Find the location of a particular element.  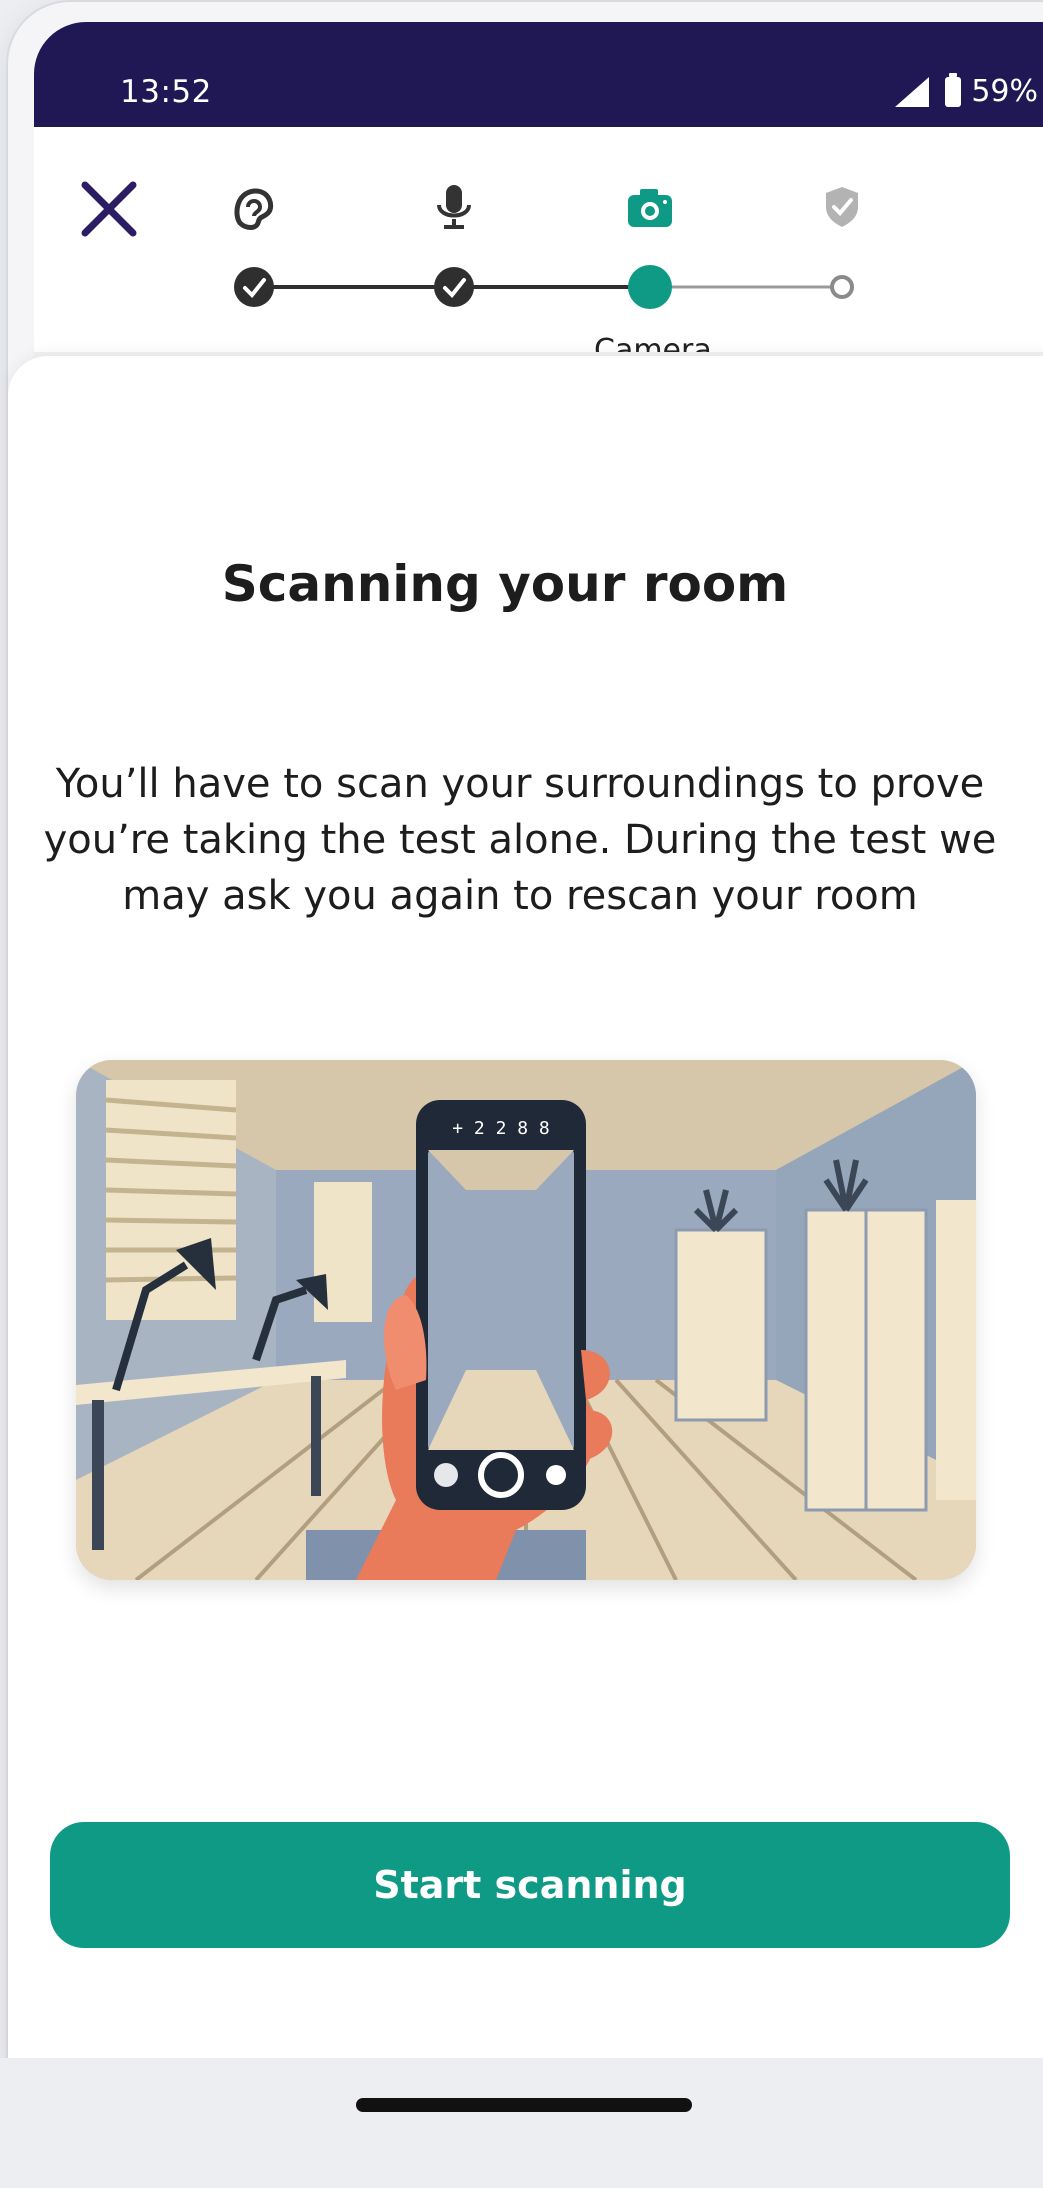

step-shield-pending is located at coordinates (842, 287).